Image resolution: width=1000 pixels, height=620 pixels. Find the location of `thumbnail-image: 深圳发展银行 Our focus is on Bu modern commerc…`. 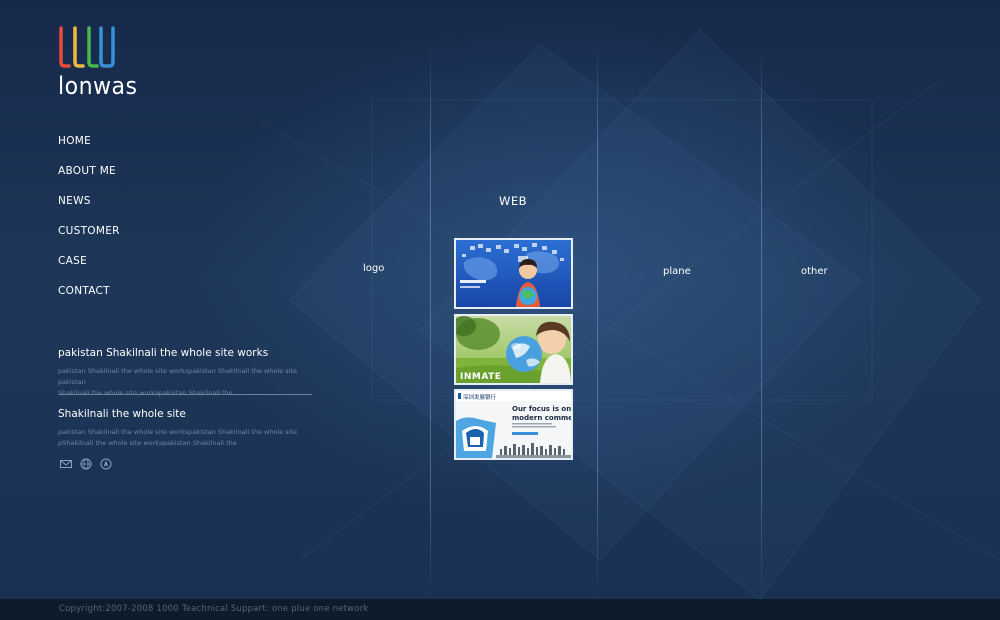

thumbnail-image: 深圳发展银行 Our focus is on Bu modern commerc… is located at coordinates (513, 424).